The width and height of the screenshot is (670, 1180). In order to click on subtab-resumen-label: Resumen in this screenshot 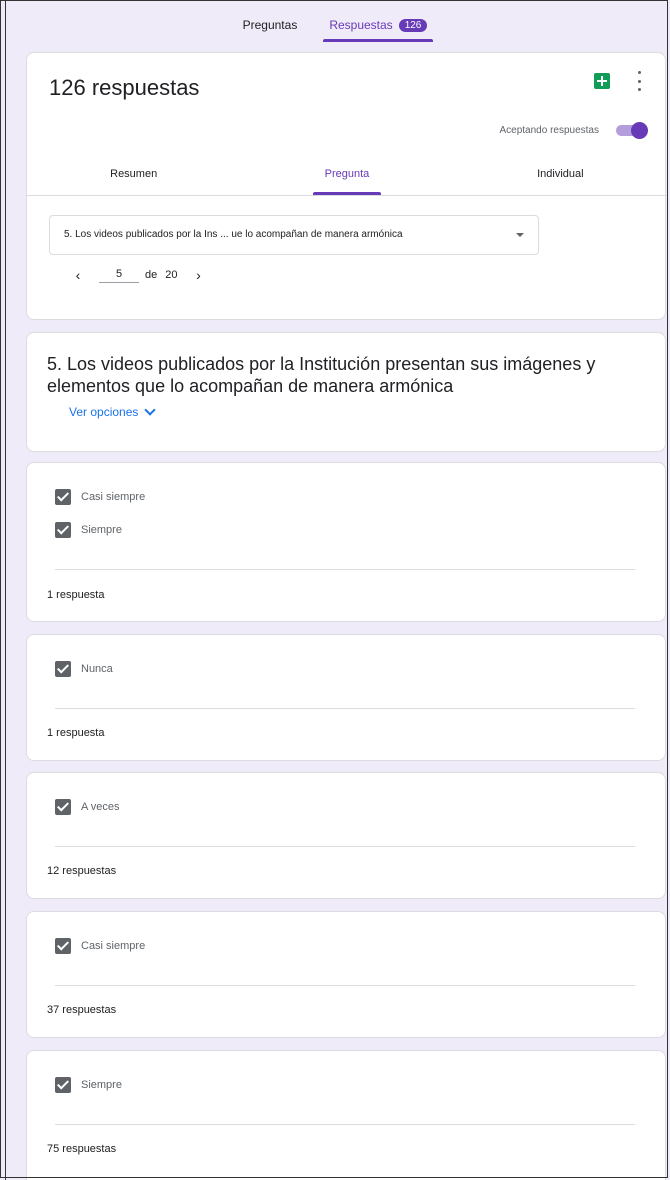, I will do `click(134, 174)`.